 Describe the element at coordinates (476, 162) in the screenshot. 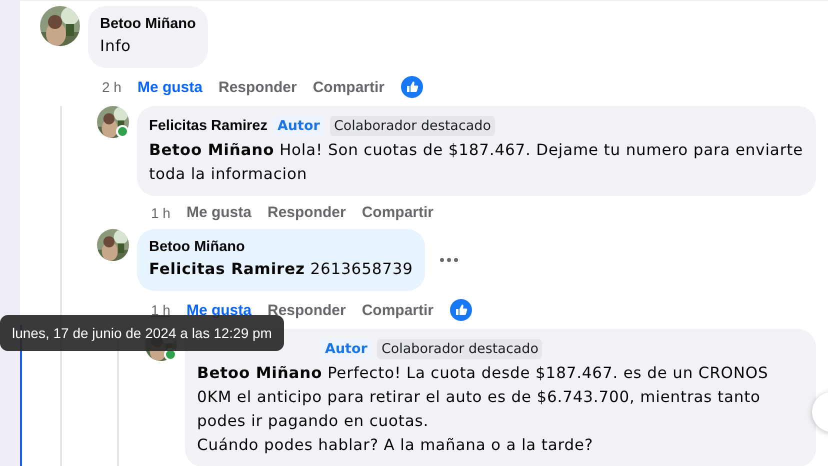

I see `comment-text: Betoo Miñano Hola! Son cuotas de $187.467. Dejame tu numero para enviarte toda la informacion` at that location.